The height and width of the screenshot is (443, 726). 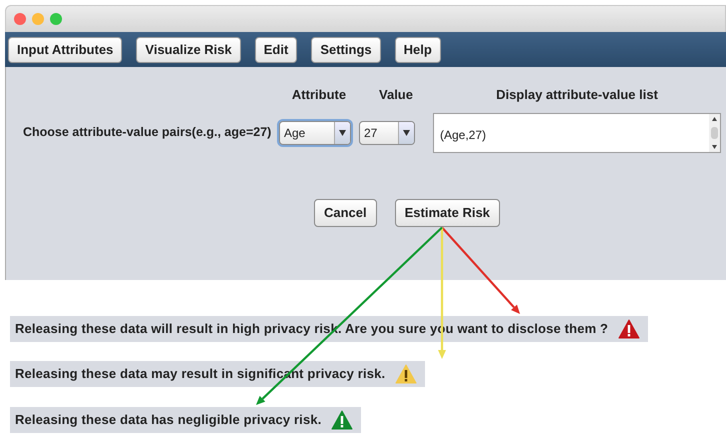 I want to click on toolbar-button: Settings, so click(x=346, y=49).